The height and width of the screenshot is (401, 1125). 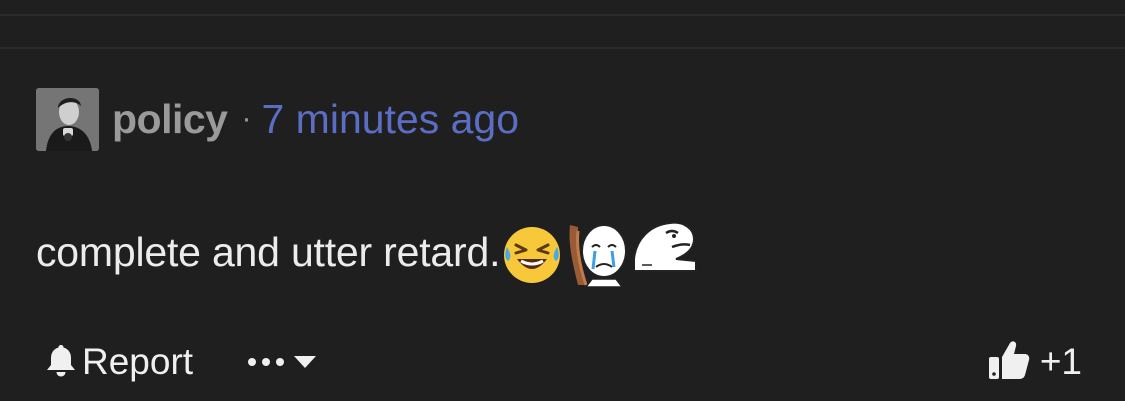 I want to click on comment-body: complete and utter retard., so click(x=367, y=252).